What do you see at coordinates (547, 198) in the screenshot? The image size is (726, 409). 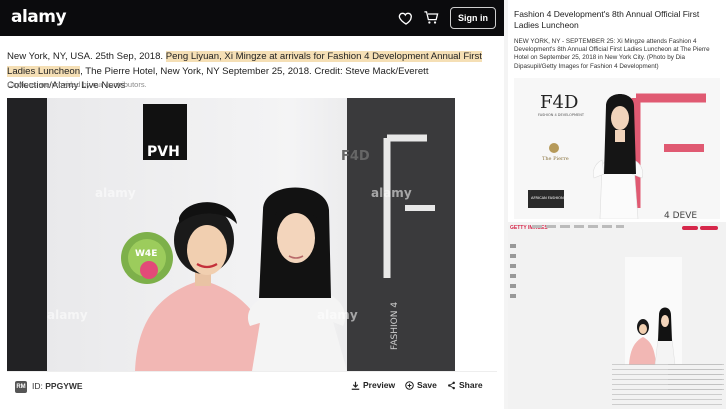 I see `banner-text: AFRICAN FASHION` at bounding box center [547, 198].